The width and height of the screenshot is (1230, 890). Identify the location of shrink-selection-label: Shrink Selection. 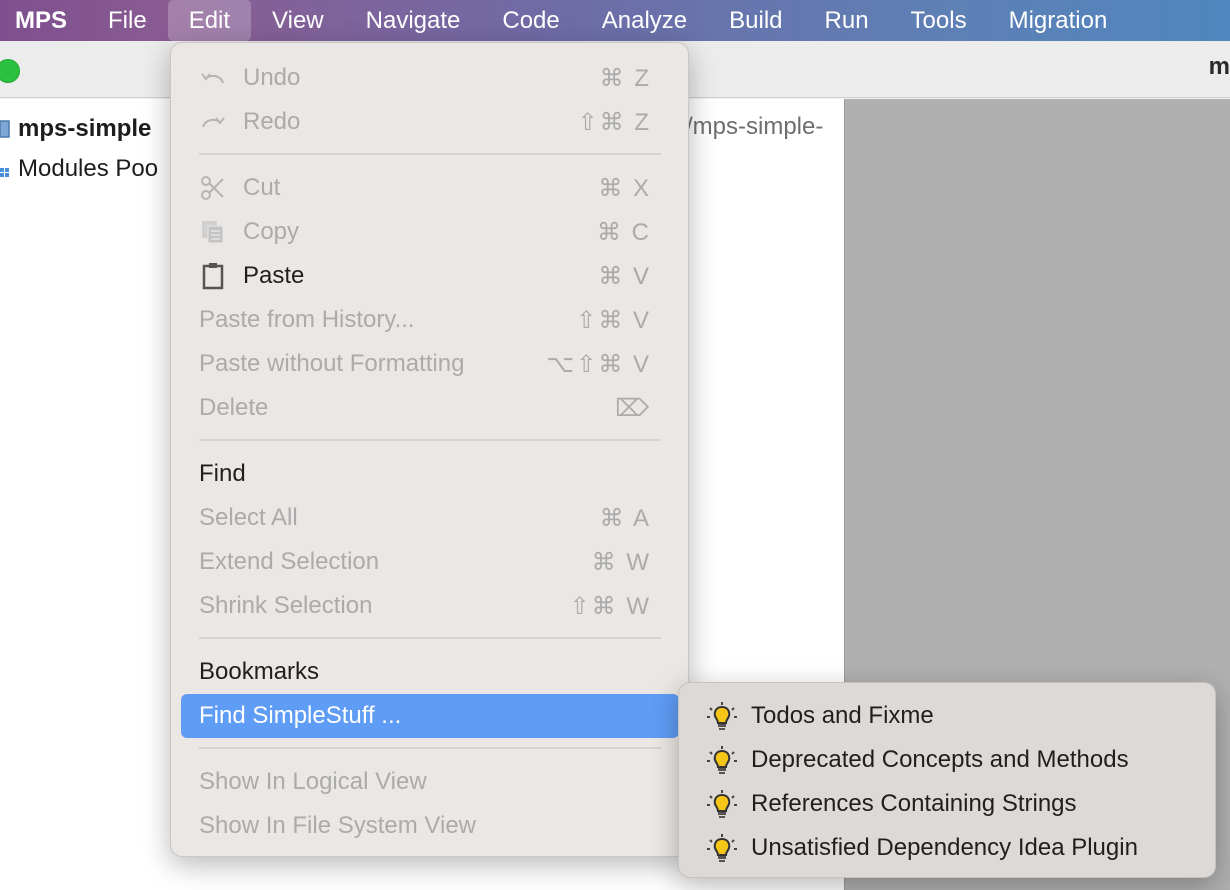
(286, 605).